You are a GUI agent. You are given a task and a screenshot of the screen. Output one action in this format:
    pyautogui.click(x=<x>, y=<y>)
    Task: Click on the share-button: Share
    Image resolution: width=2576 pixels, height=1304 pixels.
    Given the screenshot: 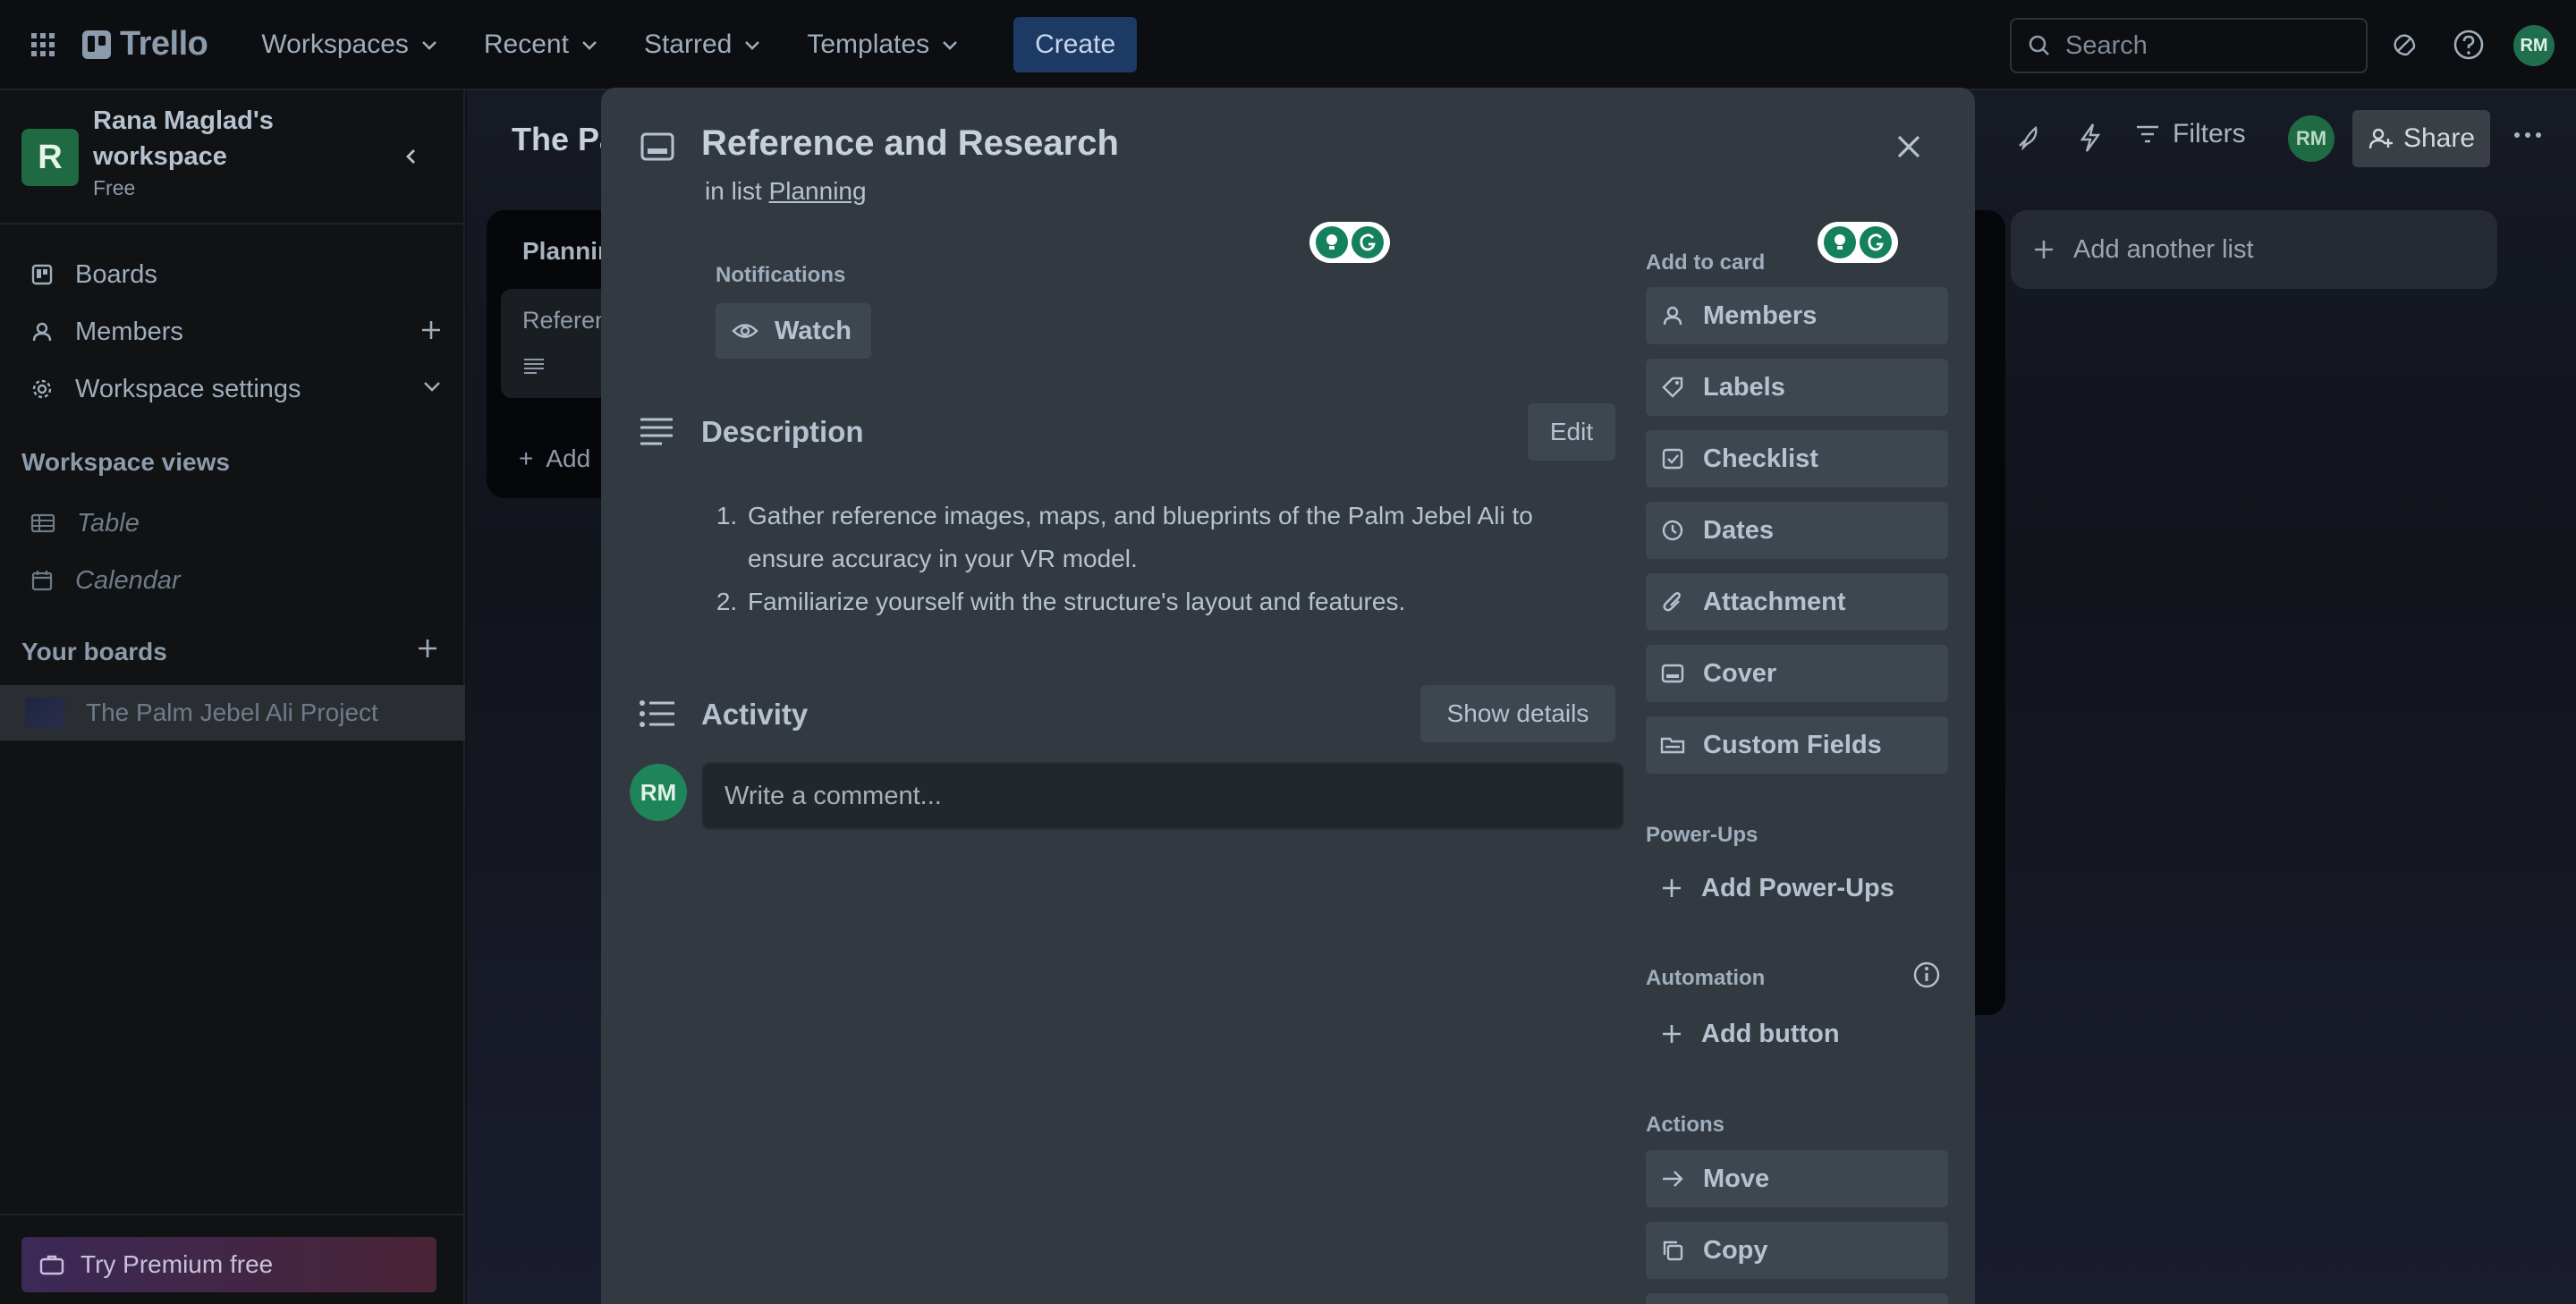 What is the action you would take?
    pyautogui.click(x=2421, y=138)
    